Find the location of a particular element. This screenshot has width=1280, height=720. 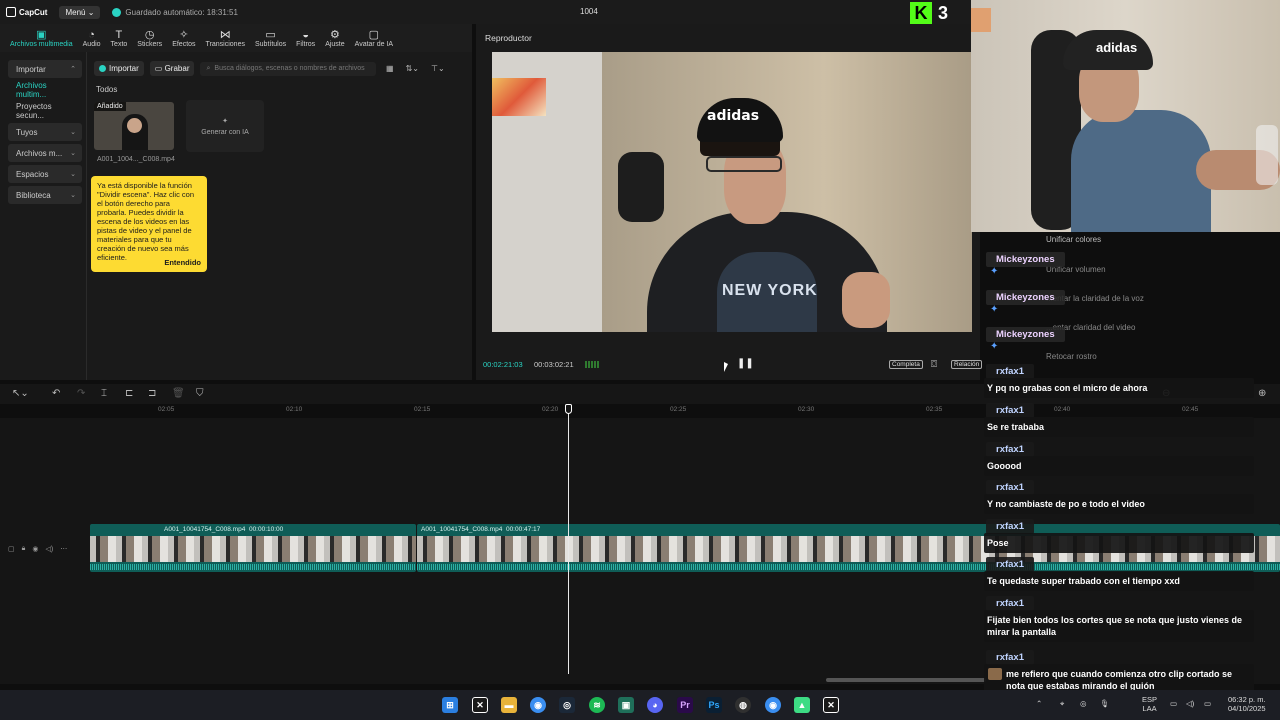

media-thumbnail: Añadido is located at coordinates (134, 126).